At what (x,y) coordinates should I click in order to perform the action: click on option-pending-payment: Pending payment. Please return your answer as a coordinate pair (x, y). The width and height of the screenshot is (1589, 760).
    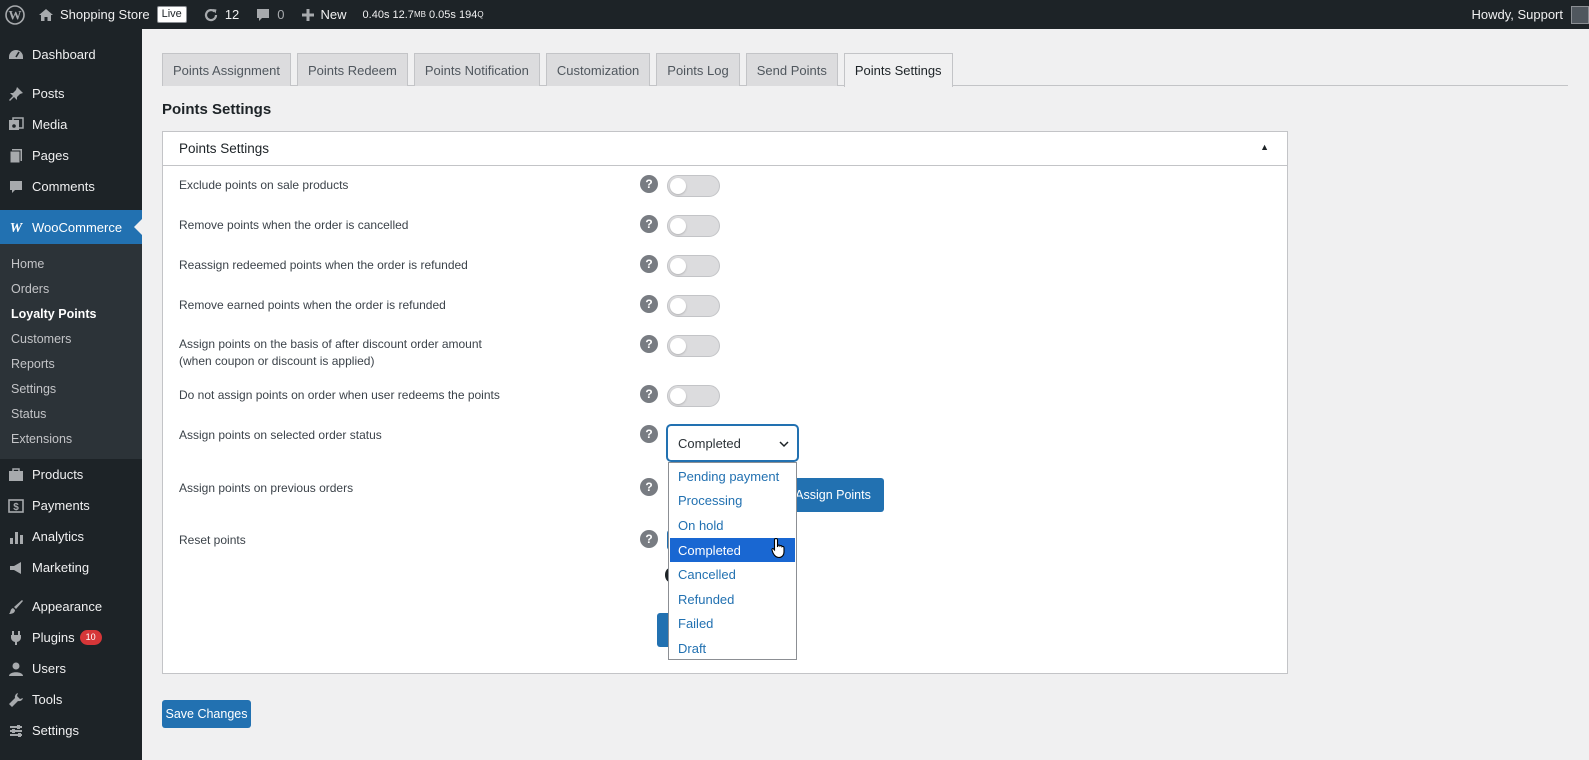
    Looking at the image, I should click on (732, 476).